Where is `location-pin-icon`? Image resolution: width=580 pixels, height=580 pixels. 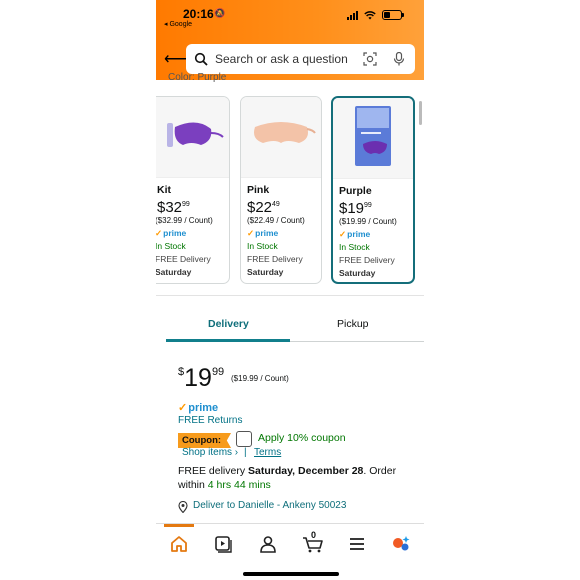
location-pin-icon is located at coordinates (183, 507).